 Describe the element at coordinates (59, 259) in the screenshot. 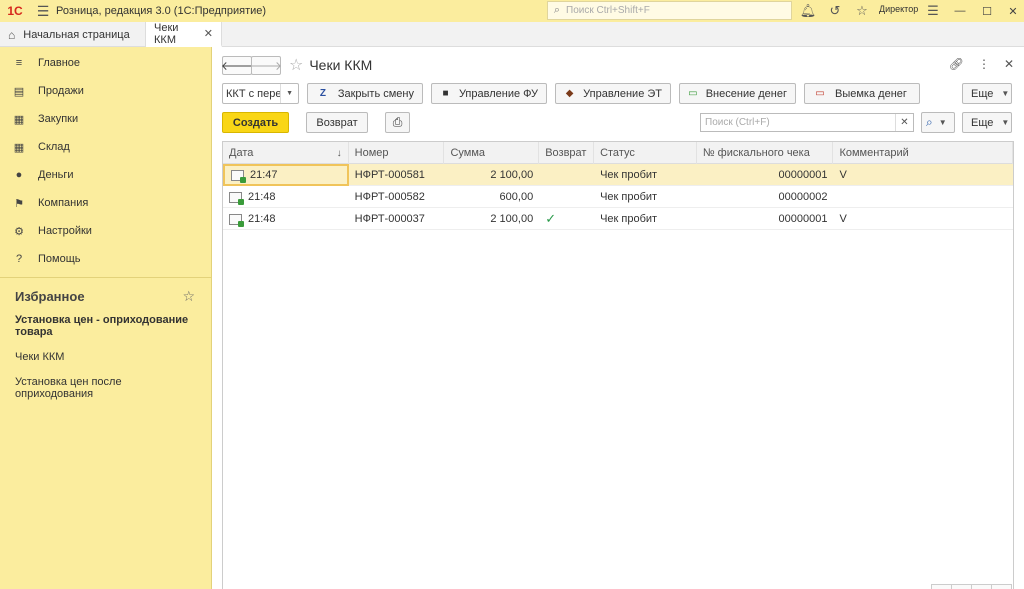

I see `sidebar-item-label: Помощь` at that location.